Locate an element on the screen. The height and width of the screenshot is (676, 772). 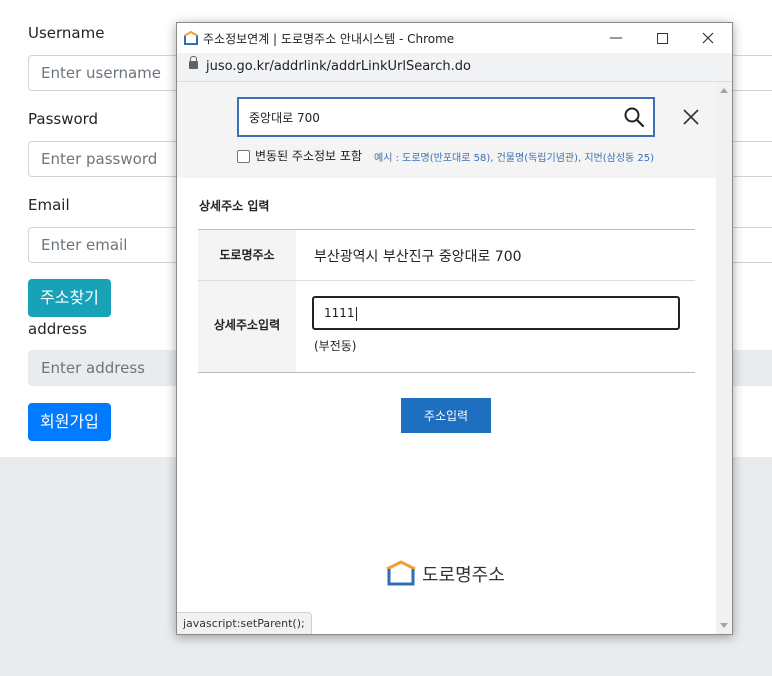
detail-address-label: 상세주소입력 is located at coordinates (247, 326).